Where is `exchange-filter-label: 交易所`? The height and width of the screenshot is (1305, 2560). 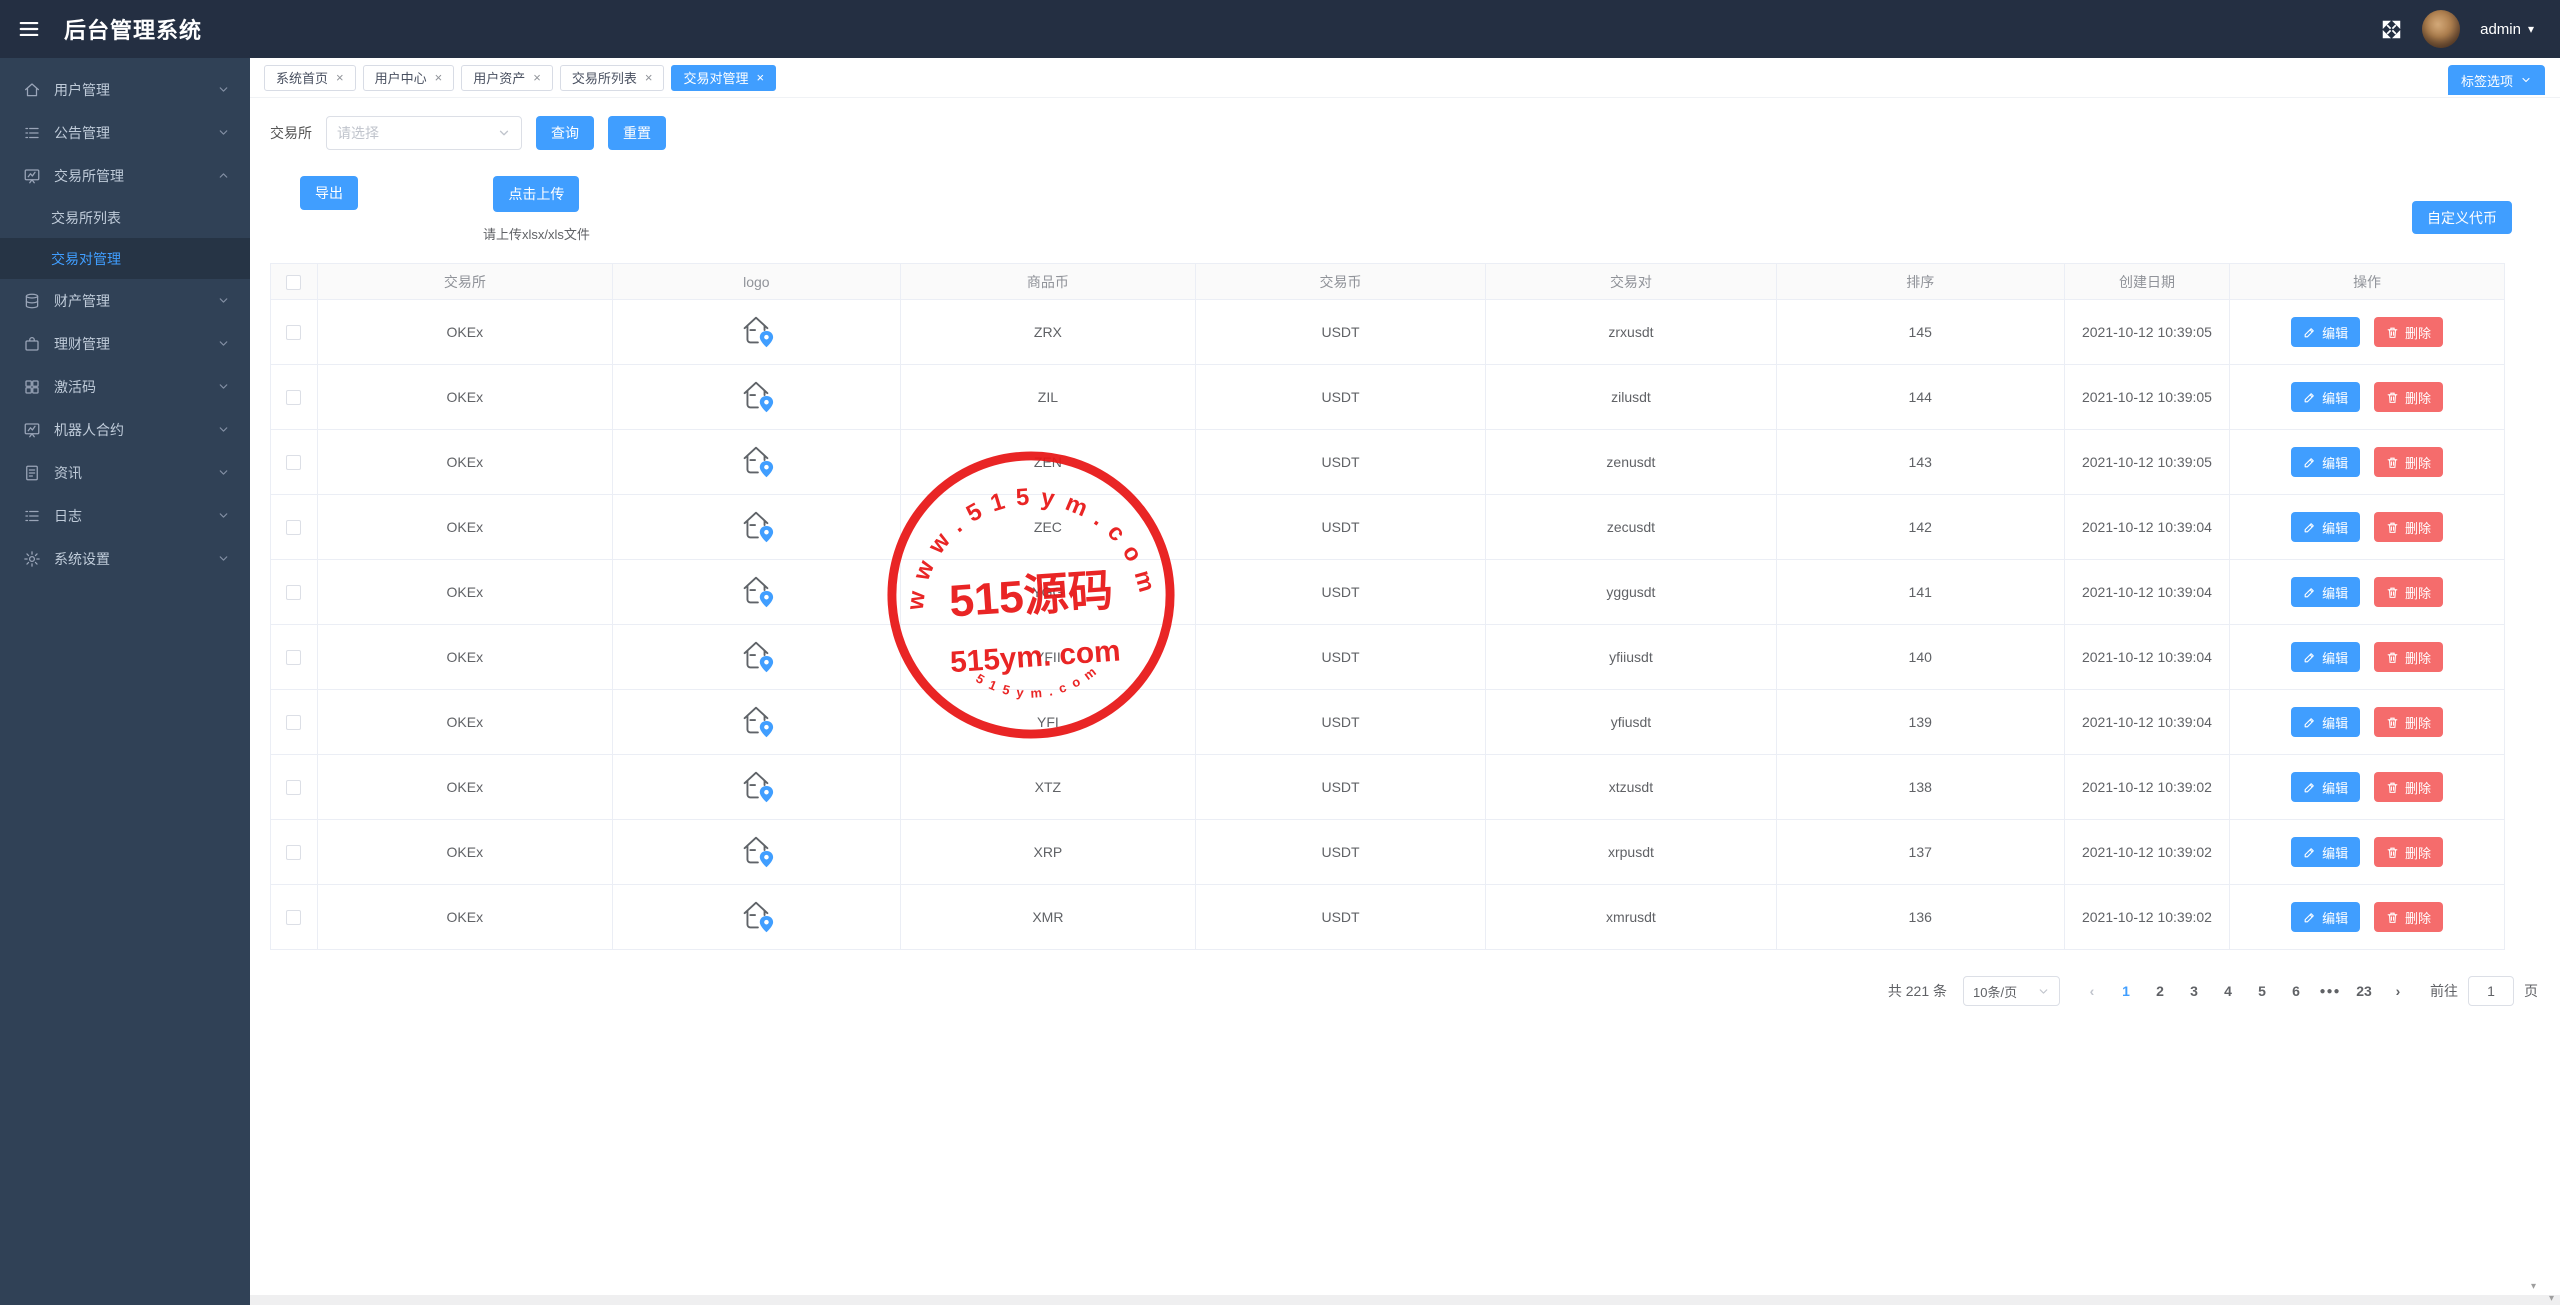 exchange-filter-label: 交易所 is located at coordinates (291, 133).